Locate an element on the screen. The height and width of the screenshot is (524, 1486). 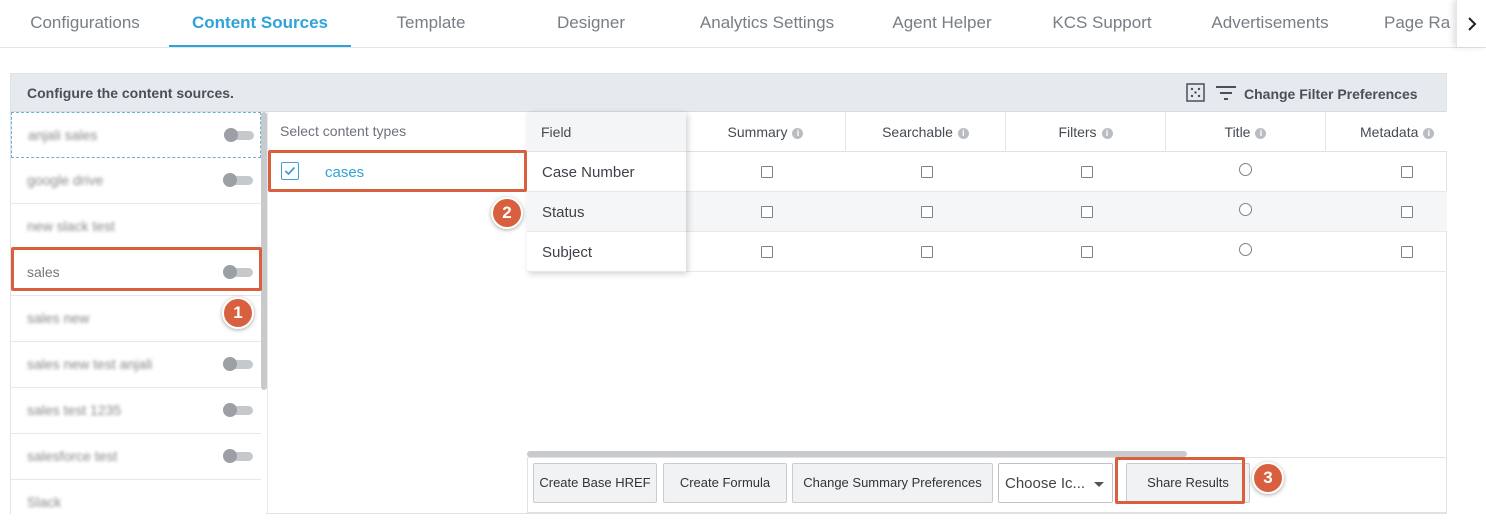
tab-template: Template is located at coordinates (431, 23).